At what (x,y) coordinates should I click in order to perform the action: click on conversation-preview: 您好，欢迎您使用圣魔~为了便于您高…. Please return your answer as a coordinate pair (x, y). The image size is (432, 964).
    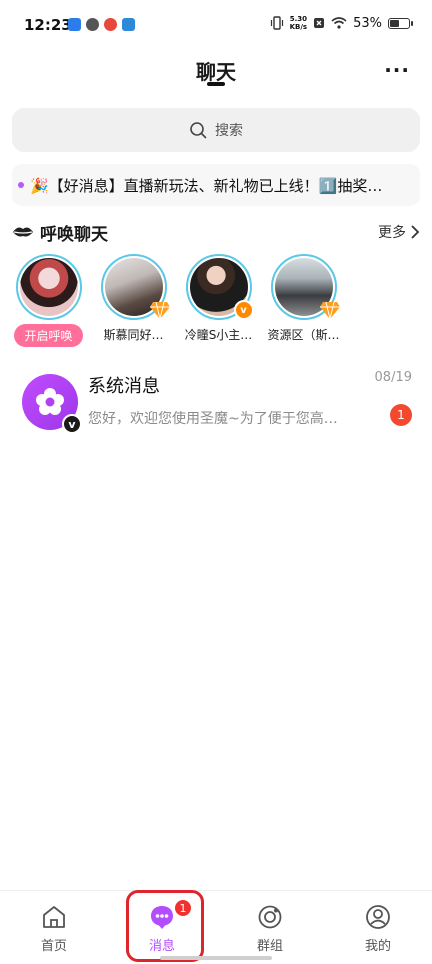
    Looking at the image, I should click on (213, 419).